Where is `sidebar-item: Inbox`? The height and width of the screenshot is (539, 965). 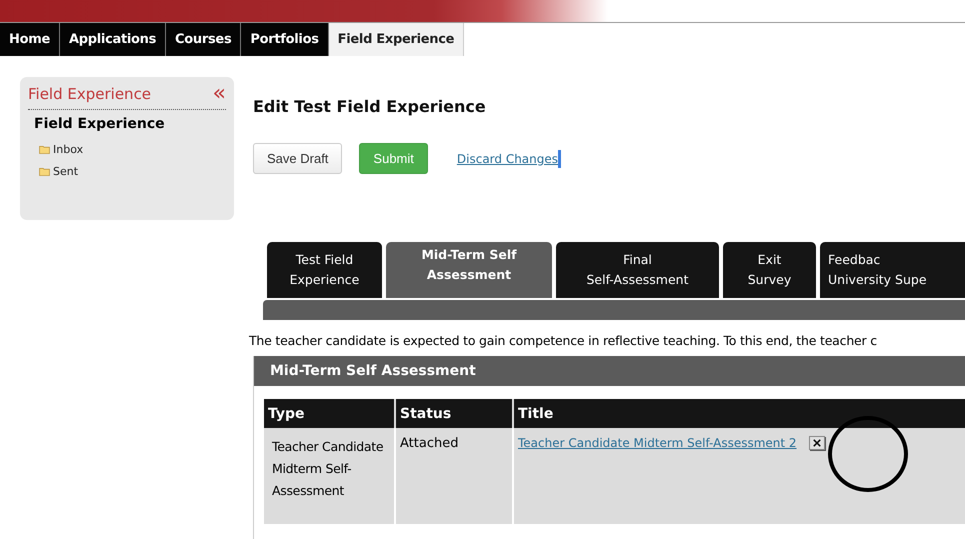
sidebar-item: Inbox is located at coordinates (68, 149).